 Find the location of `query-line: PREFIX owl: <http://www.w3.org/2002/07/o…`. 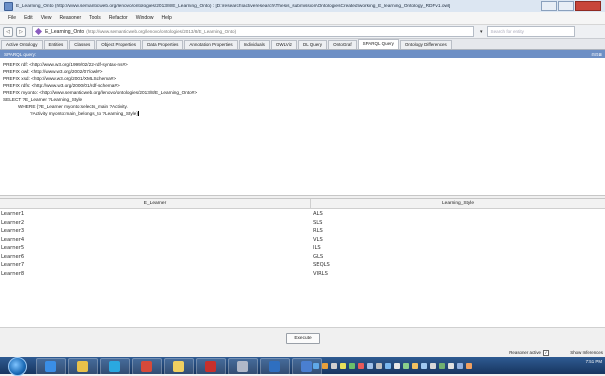

query-line: PREFIX owl: <http://www.w3.org/2002/07/o… is located at coordinates (53, 71).